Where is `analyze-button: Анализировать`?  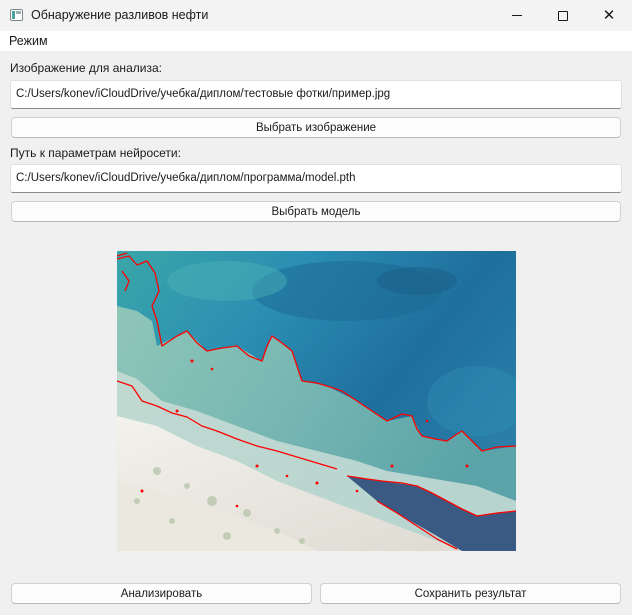
analyze-button: Анализировать is located at coordinates (161, 593).